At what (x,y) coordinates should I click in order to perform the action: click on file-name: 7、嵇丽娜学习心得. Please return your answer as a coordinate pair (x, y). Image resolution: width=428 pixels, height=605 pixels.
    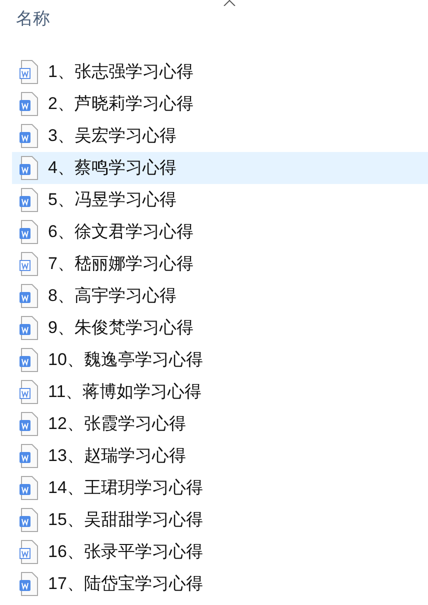
    Looking at the image, I should click on (121, 264).